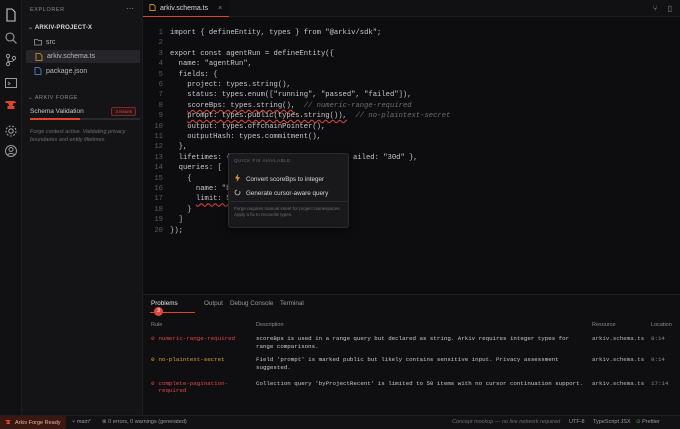 The width and height of the screenshot is (680, 429). I want to click on branch-compare-icon: ⑂, so click(655, 8).